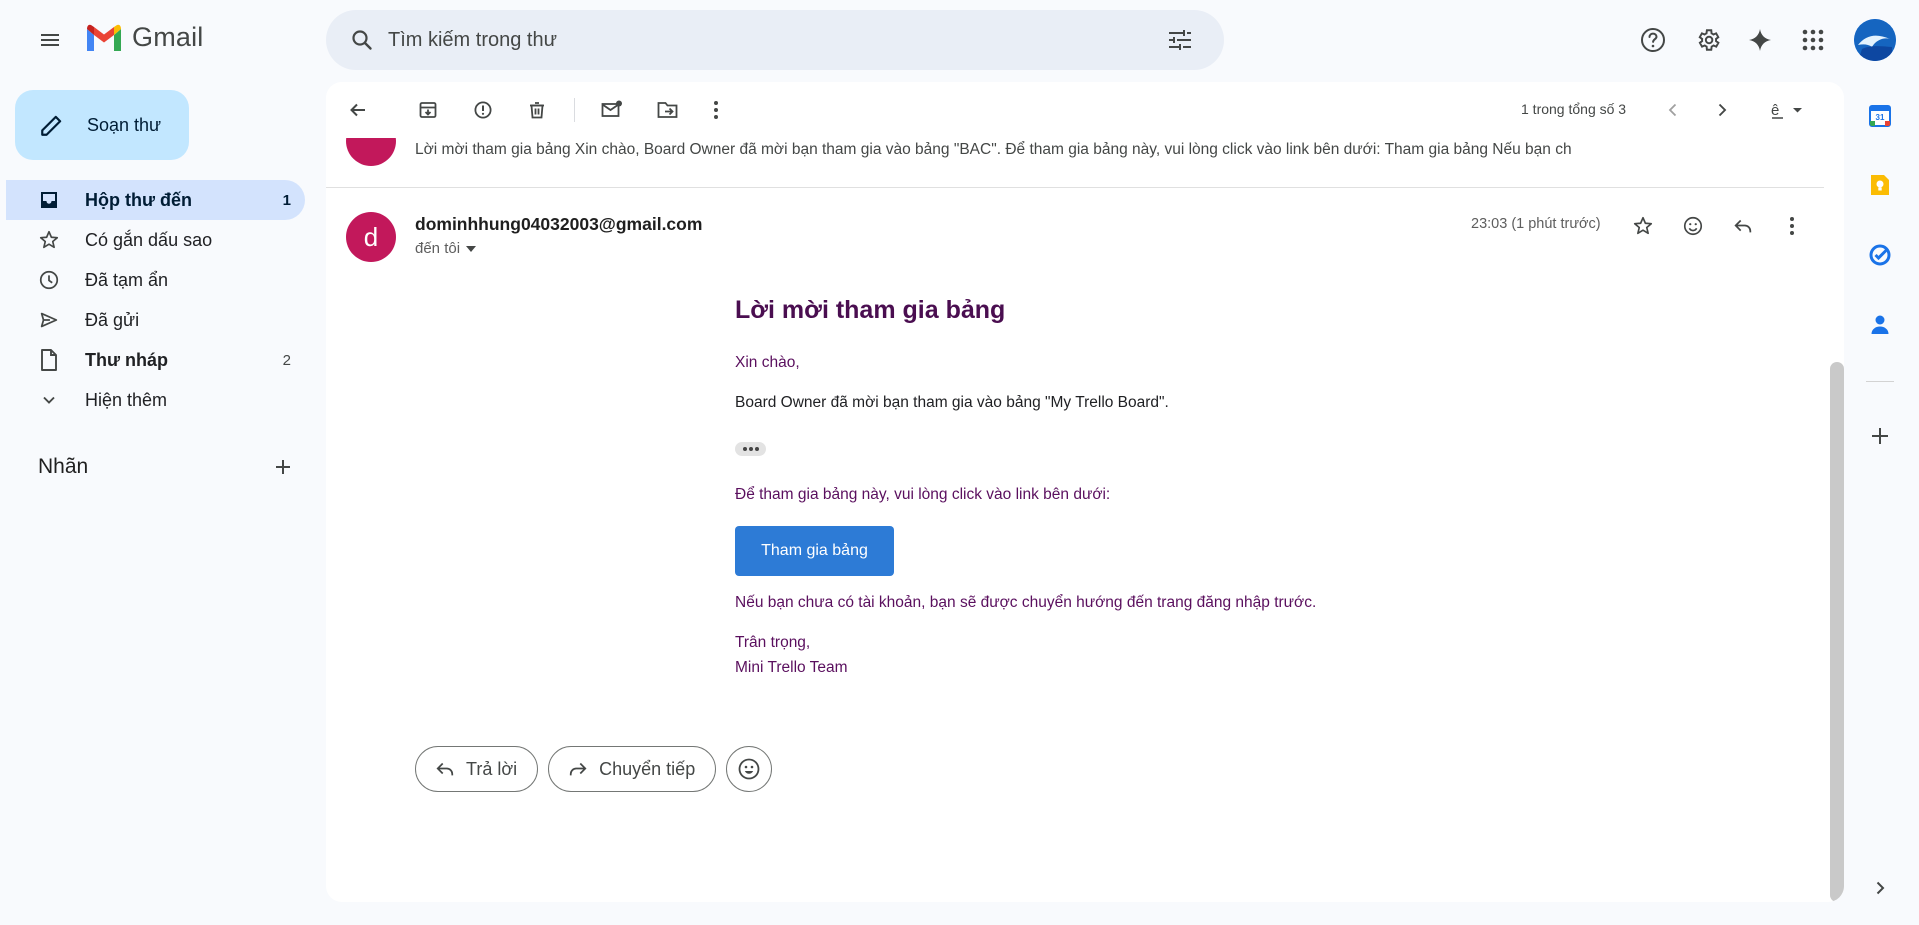 The width and height of the screenshot is (1919, 925). What do you see at coordinates (1574, 109) in the screenshot?
I see `pager-info: 1 trong tổng số 3` at bounding box center [1574, 109].